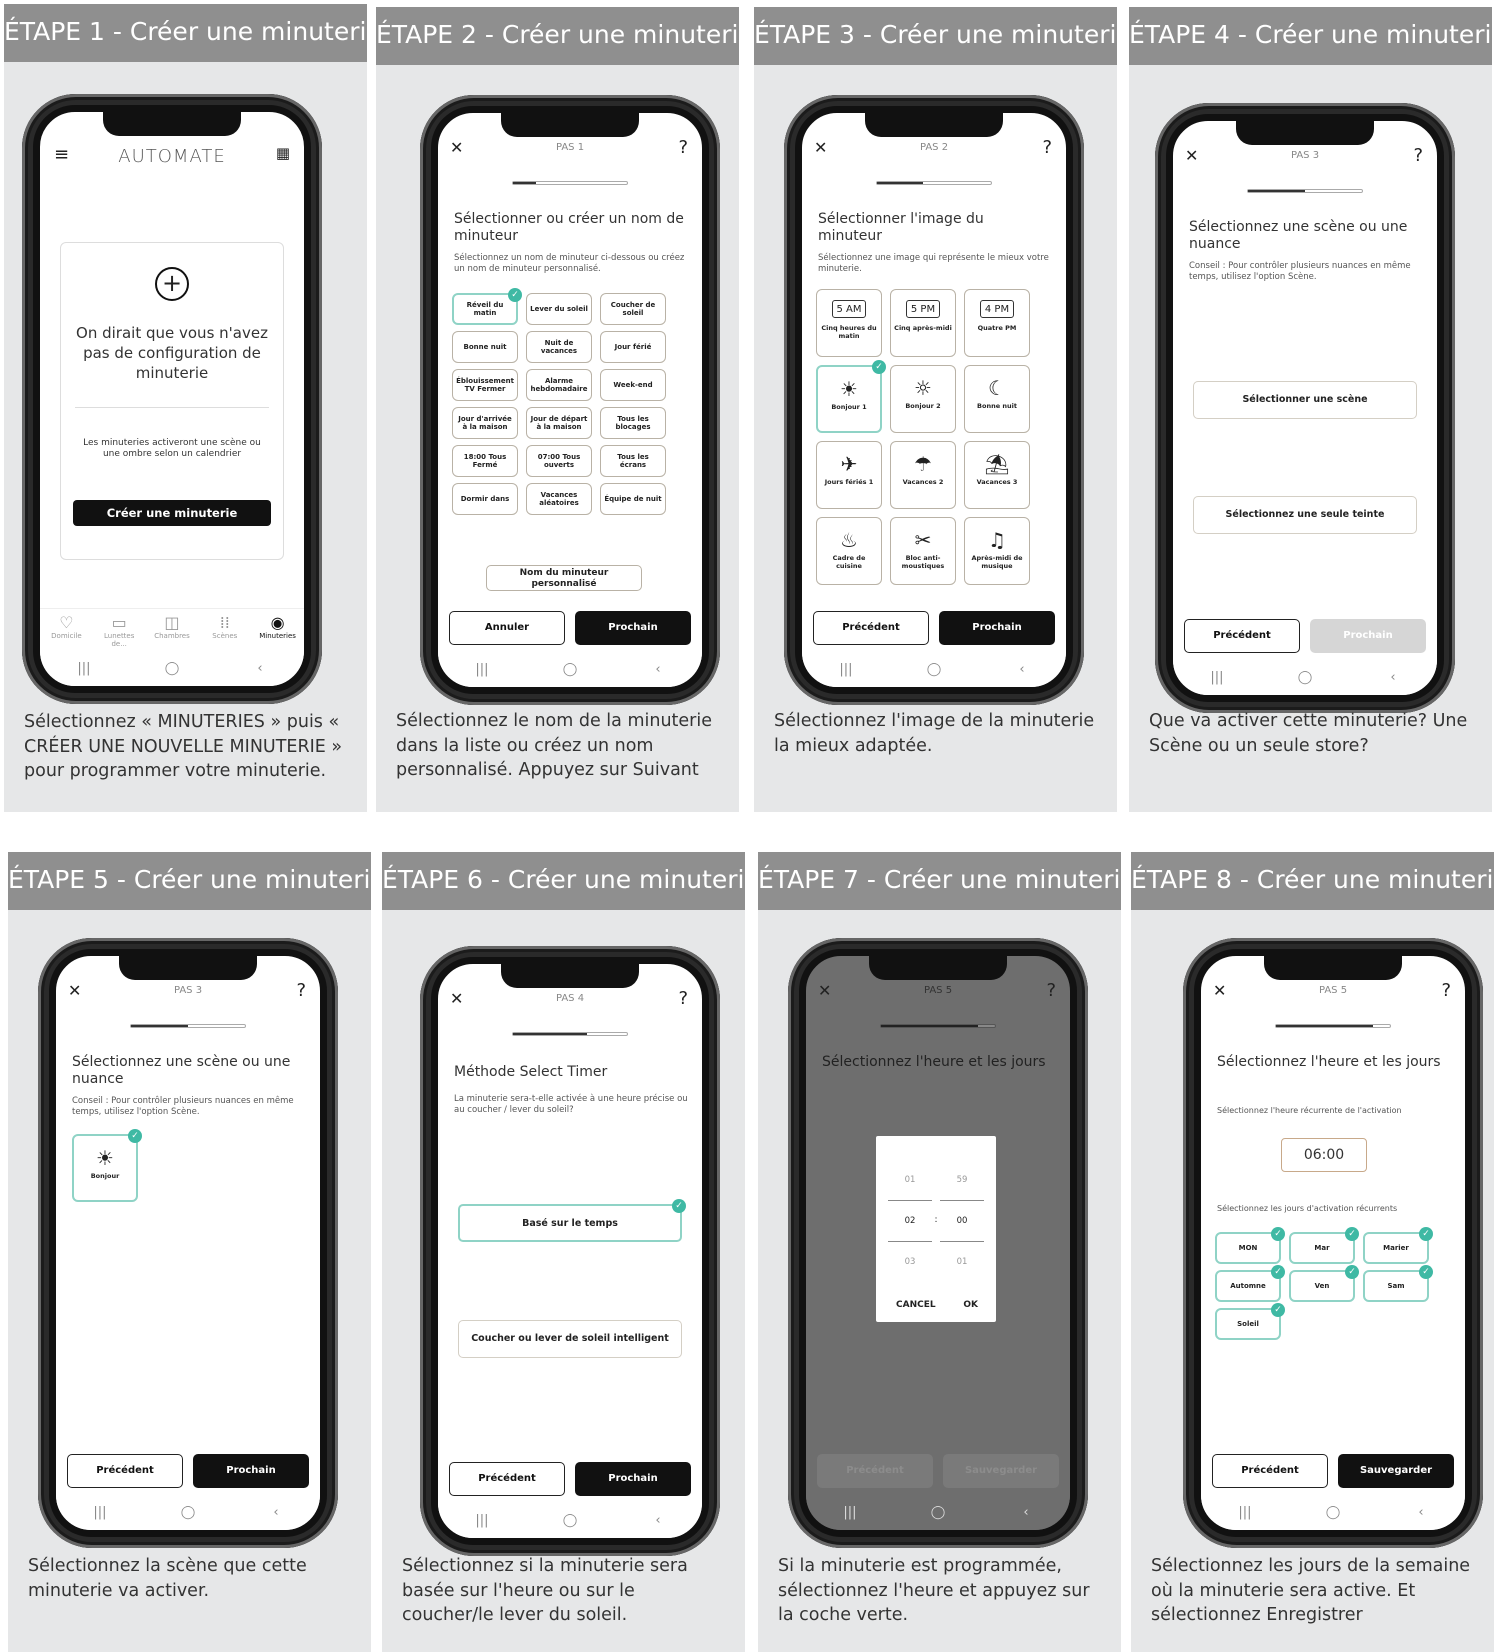 This screenshot has width=1497, height=1652. I want to click on name-chip: Bonne nuit, so click(485, 347).